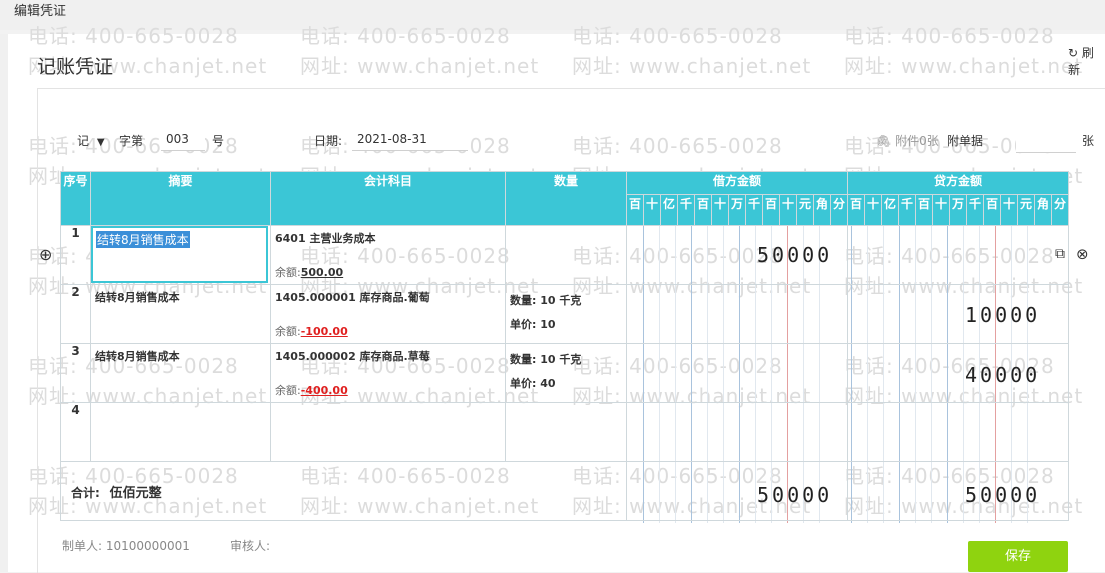 This screenshot has height=573, width=1105. I want to click on attach-unit: 张, so click(1088, 141).